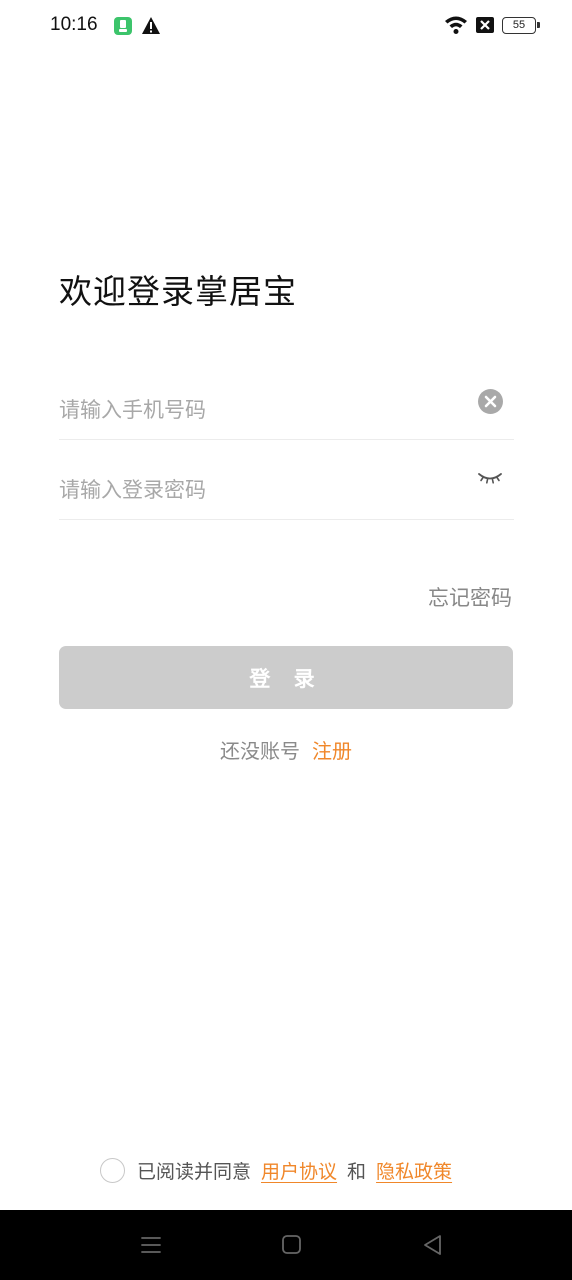 The image size is (572, 1280). Describe the element at coordinates (123, 26) in the screenshot. I see `app-notification-icon` at that location.